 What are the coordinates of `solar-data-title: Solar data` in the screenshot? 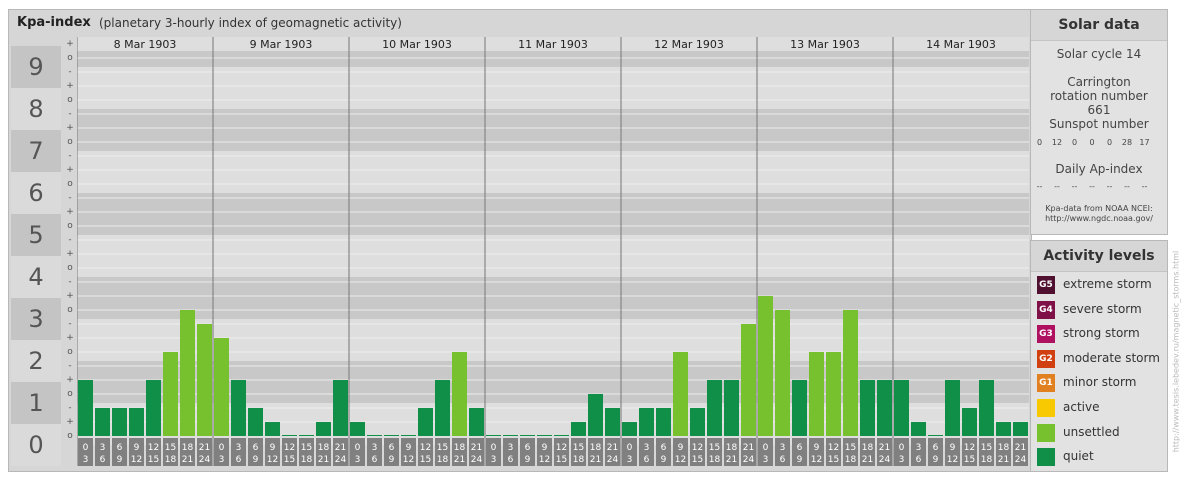 It's located at (1099, 25).